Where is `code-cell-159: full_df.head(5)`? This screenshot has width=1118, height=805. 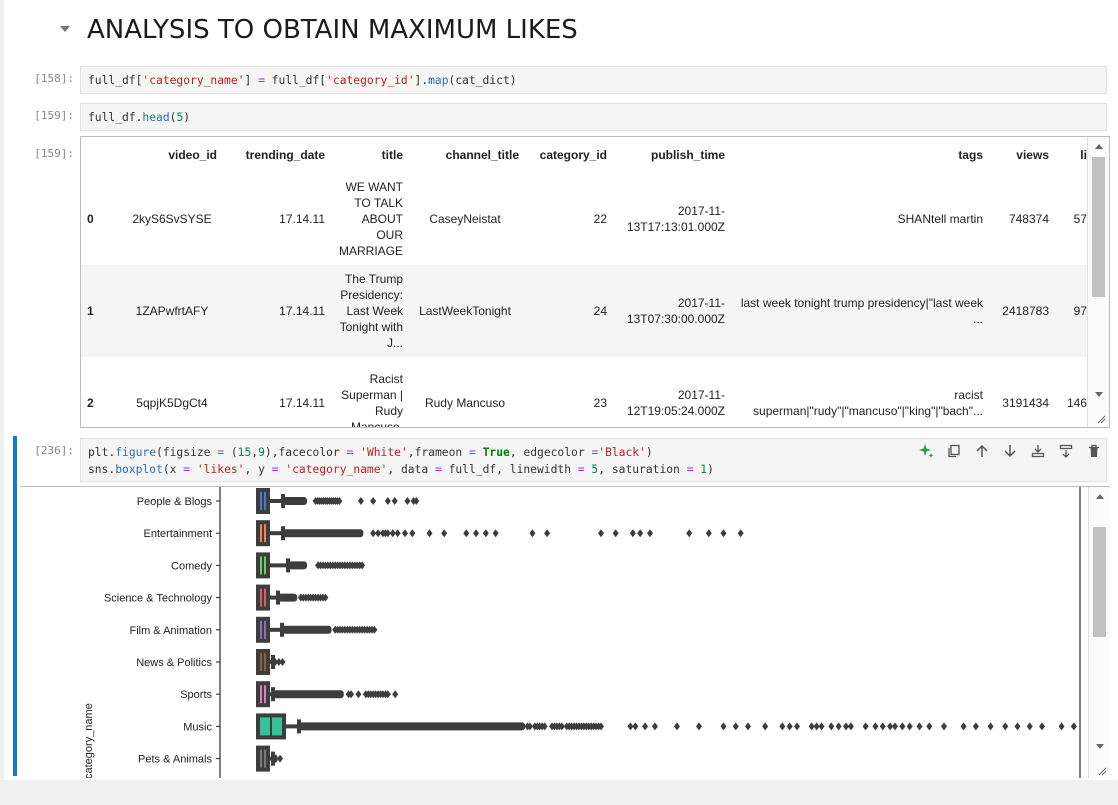
code-cell-159: full_df.head(5) is located at coordinates (593, 117).